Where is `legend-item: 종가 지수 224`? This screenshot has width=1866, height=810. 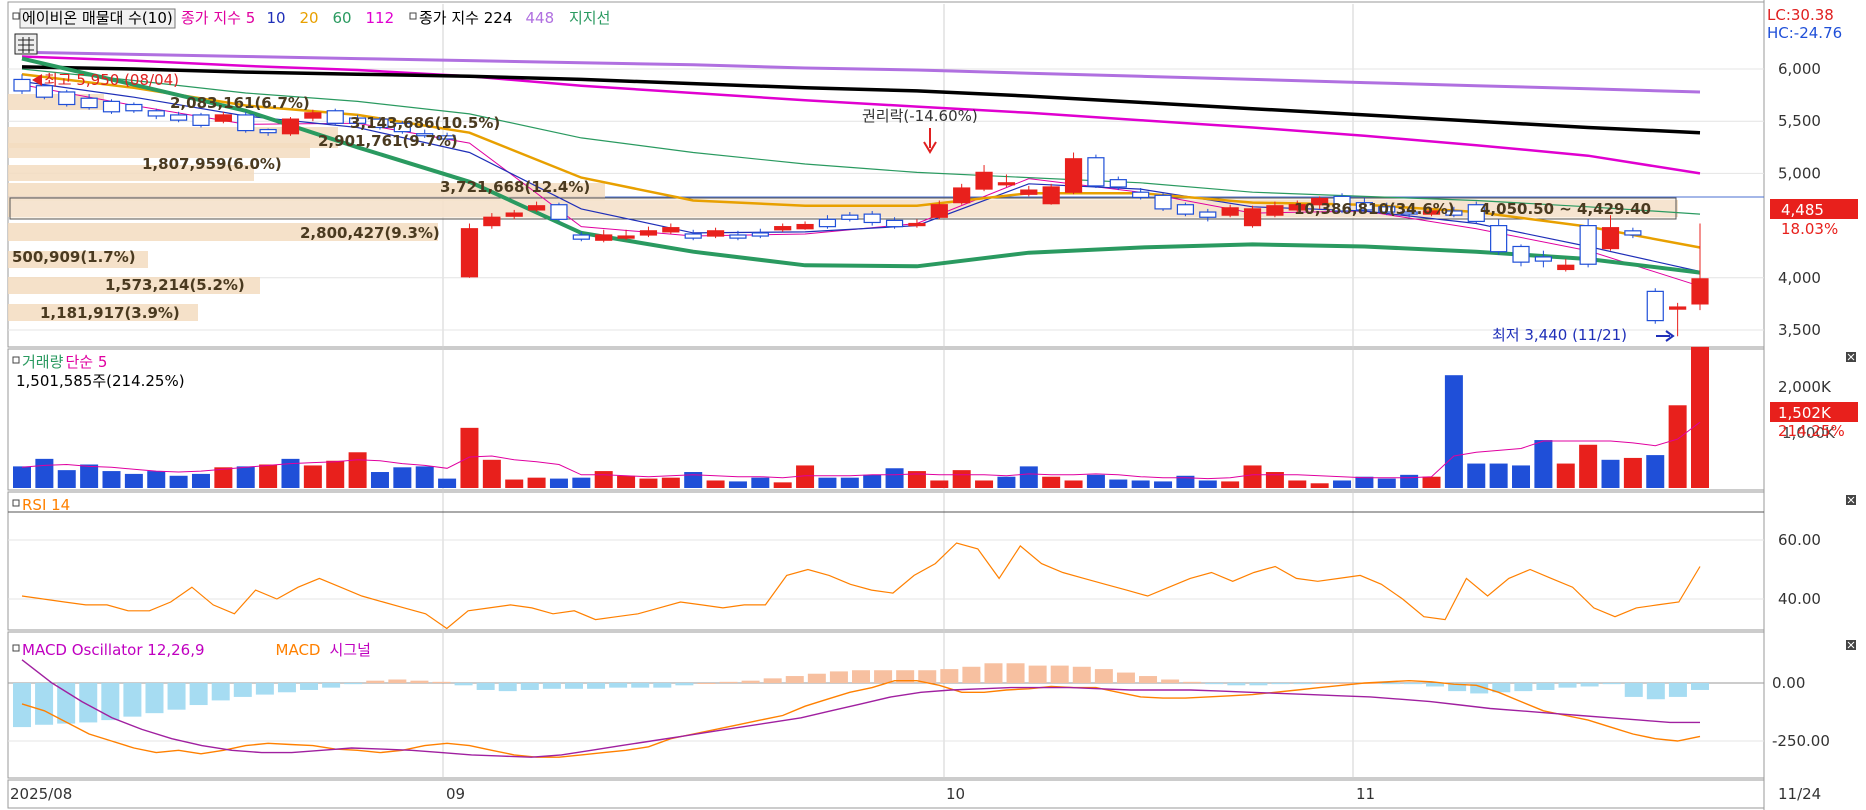
legend-item: 종가 지수 224 is located at coordinates (465, 18).